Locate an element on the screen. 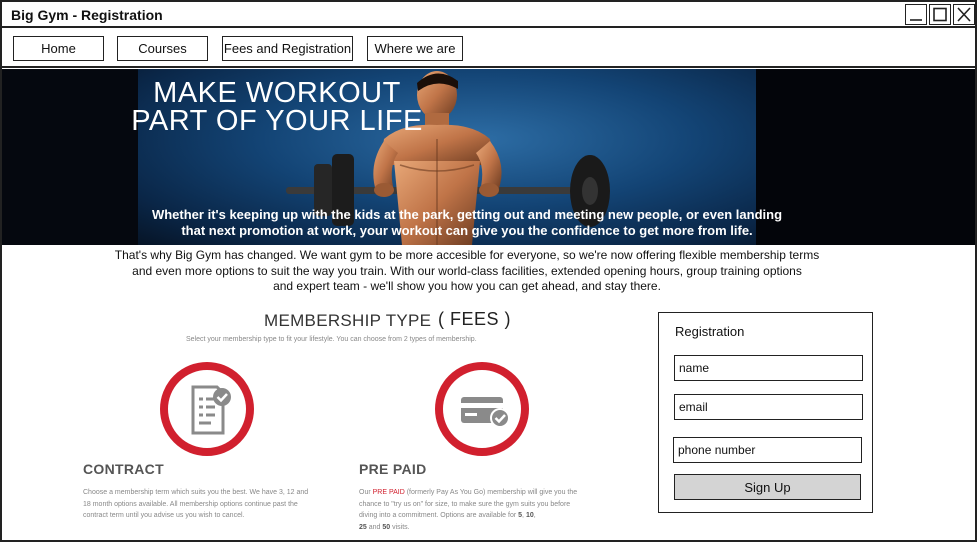 The width and height of the screenshot is (977, 542). registration-form: Registration Sign Up is located at coordinates (765, 412).